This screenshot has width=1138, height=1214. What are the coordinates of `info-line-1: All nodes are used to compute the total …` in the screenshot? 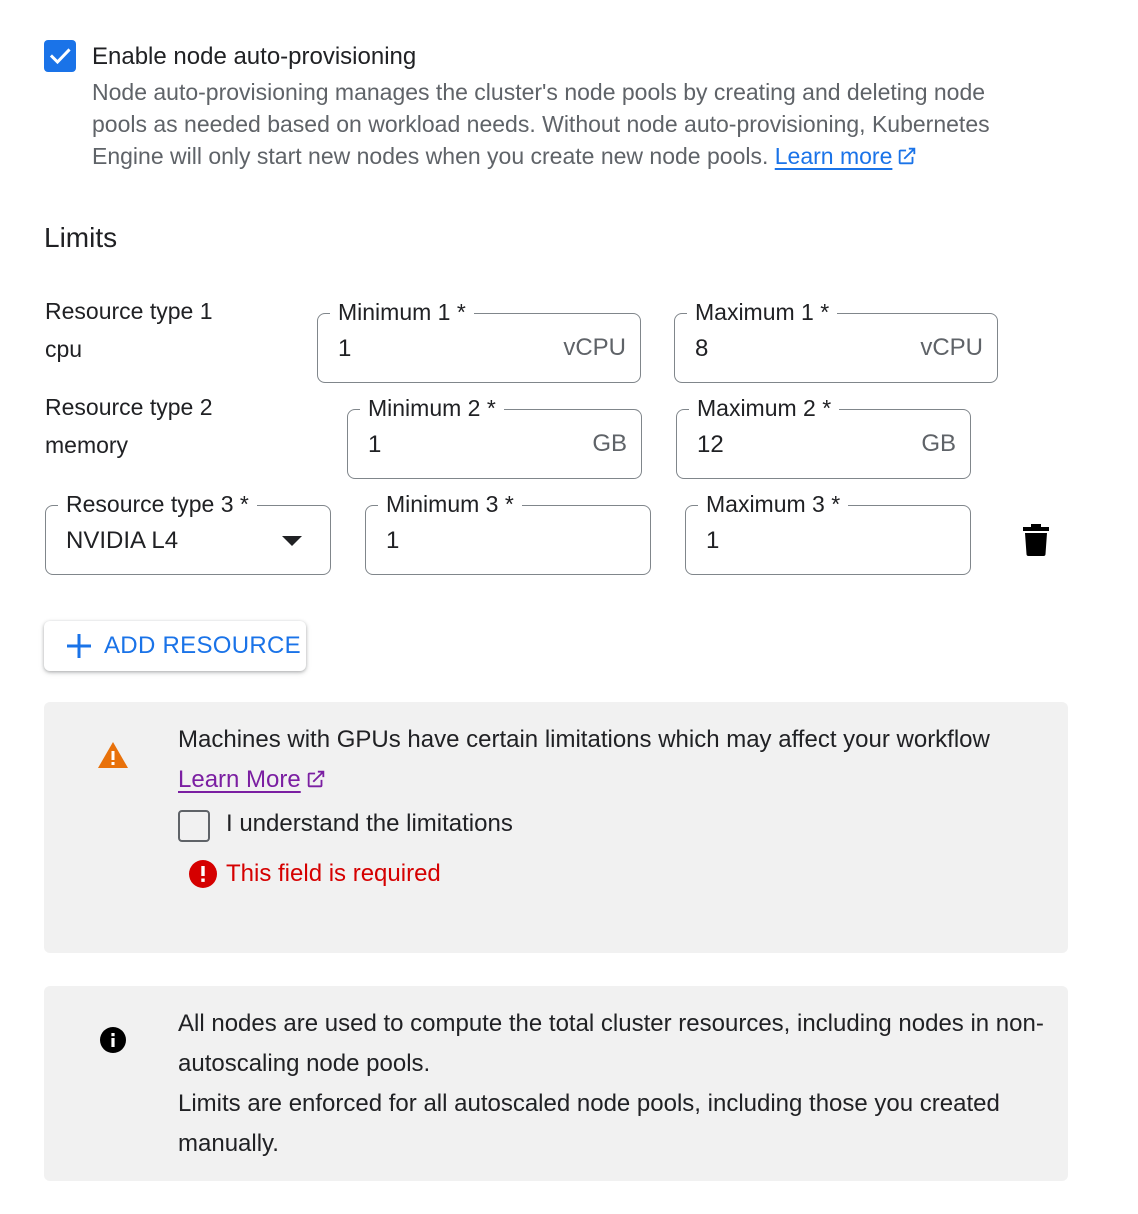 It's located at (611, 1043).